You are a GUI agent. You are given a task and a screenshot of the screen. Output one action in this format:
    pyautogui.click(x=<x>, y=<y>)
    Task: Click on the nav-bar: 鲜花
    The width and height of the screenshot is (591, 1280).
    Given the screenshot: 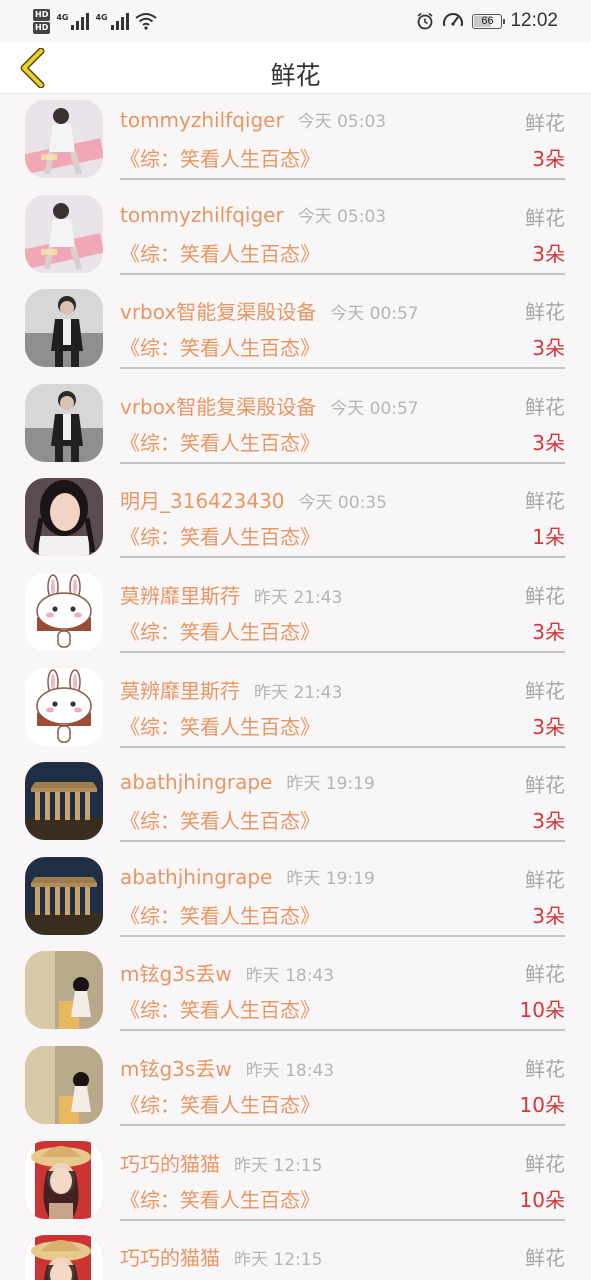 What is the action you would take?
    pyautogui.click(x=295, y=68)
    